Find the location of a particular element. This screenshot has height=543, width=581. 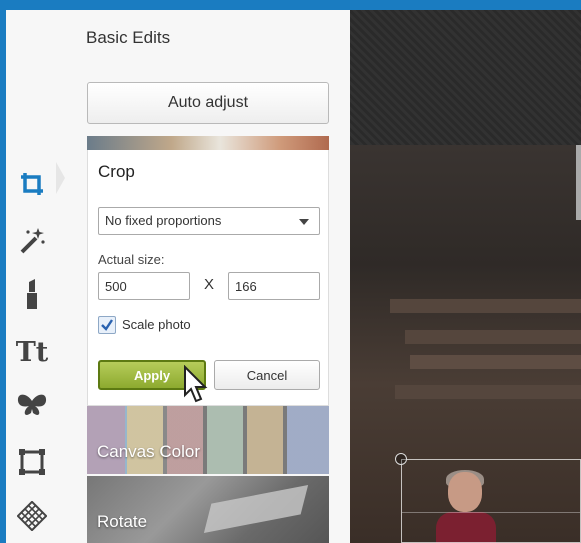

rotate-tile: Rotate is located at coordinates (208, 509).